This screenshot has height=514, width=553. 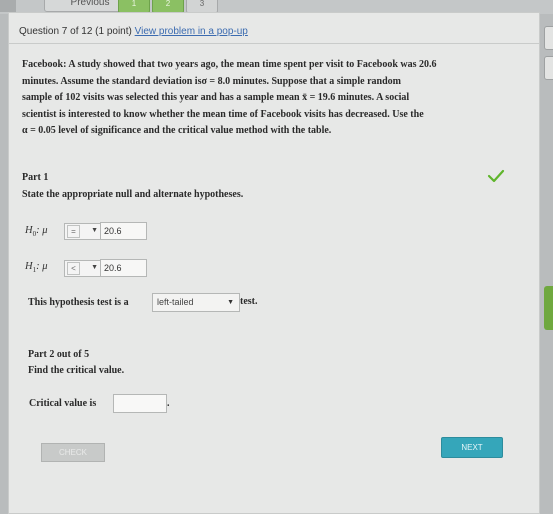 What do you see at coordinates (78, 302) in the screenshot?
I see `test-prefix: This hypothesis test is a` at bounding box center [78, 302].